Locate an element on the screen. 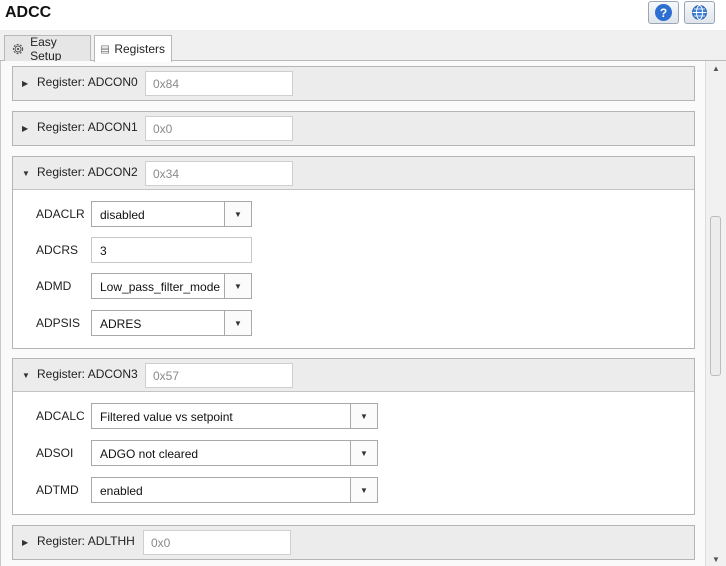 The width and height of the screenshot is (726, 566). field-label: ADPSIS is located at coordinates (58, 323).